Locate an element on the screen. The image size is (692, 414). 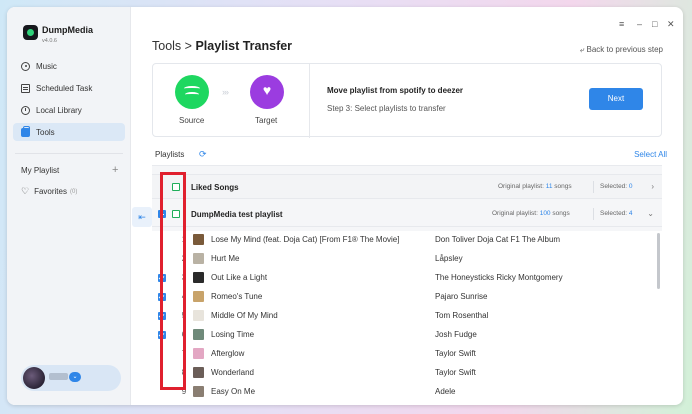
minimize-icon: – is located at coordinates (639, 24).